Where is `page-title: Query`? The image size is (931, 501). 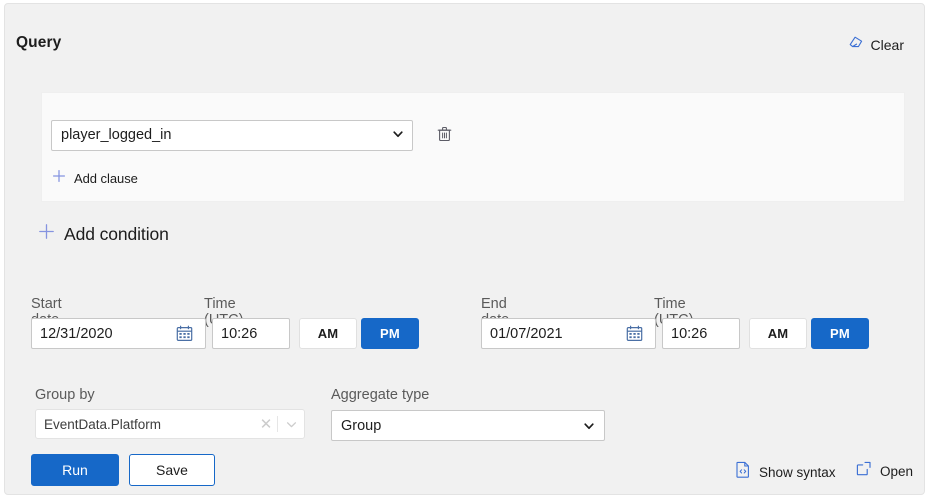
page-title: Query is located at coordinates (39, 42).